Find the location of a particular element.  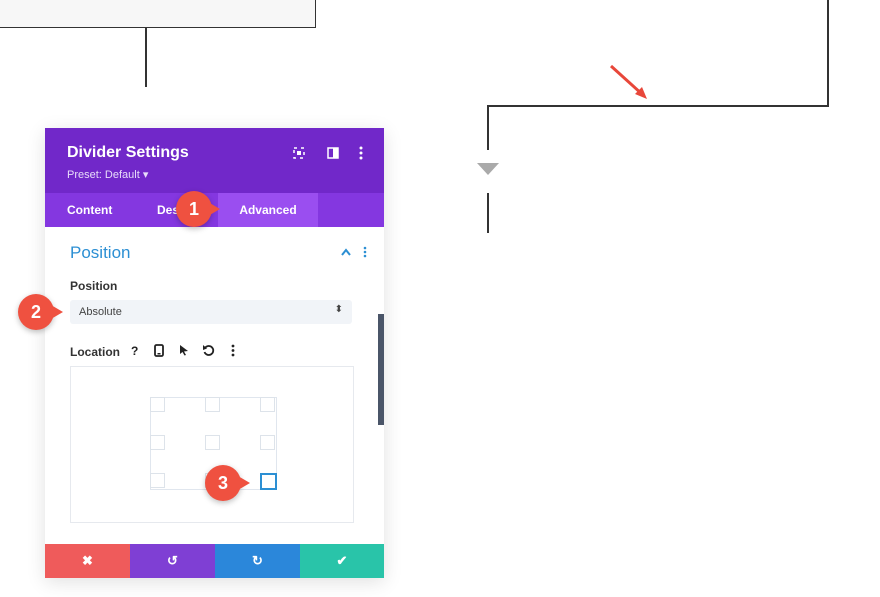

callout-1: 1 is located at coordinates (194, 209).